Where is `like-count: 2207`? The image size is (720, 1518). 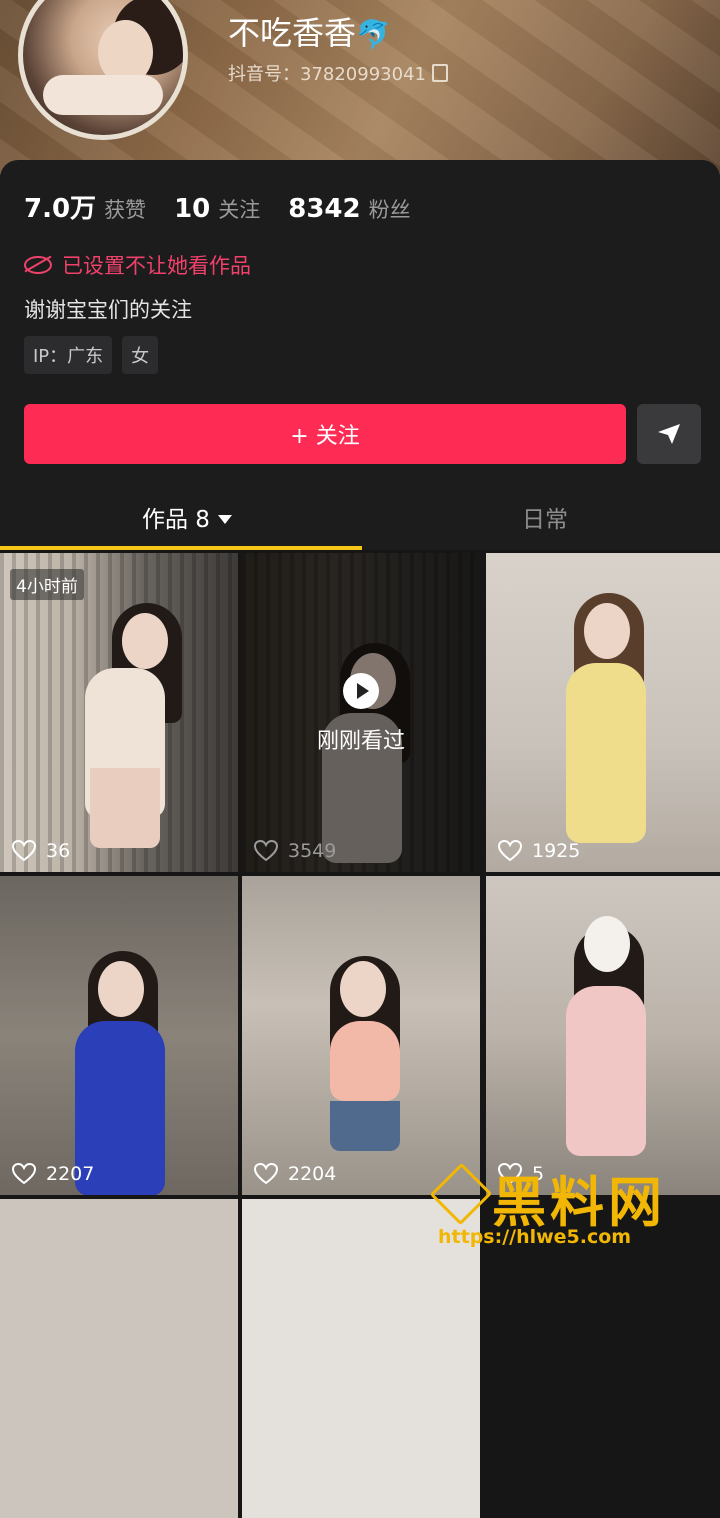
like-count: 2207 is located at coordinates (53, 1174).